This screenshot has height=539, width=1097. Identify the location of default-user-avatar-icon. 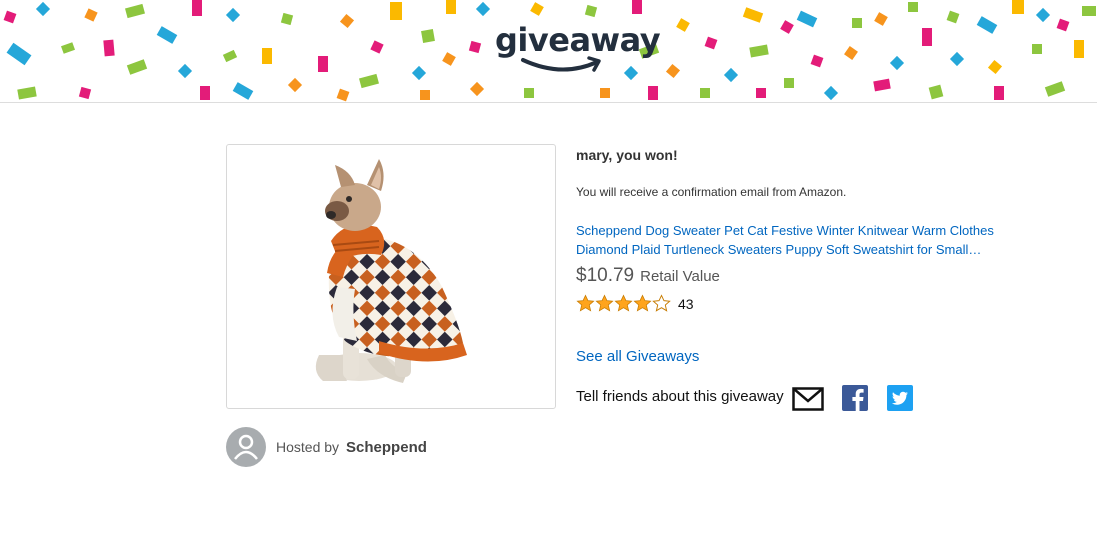
(246, 447).